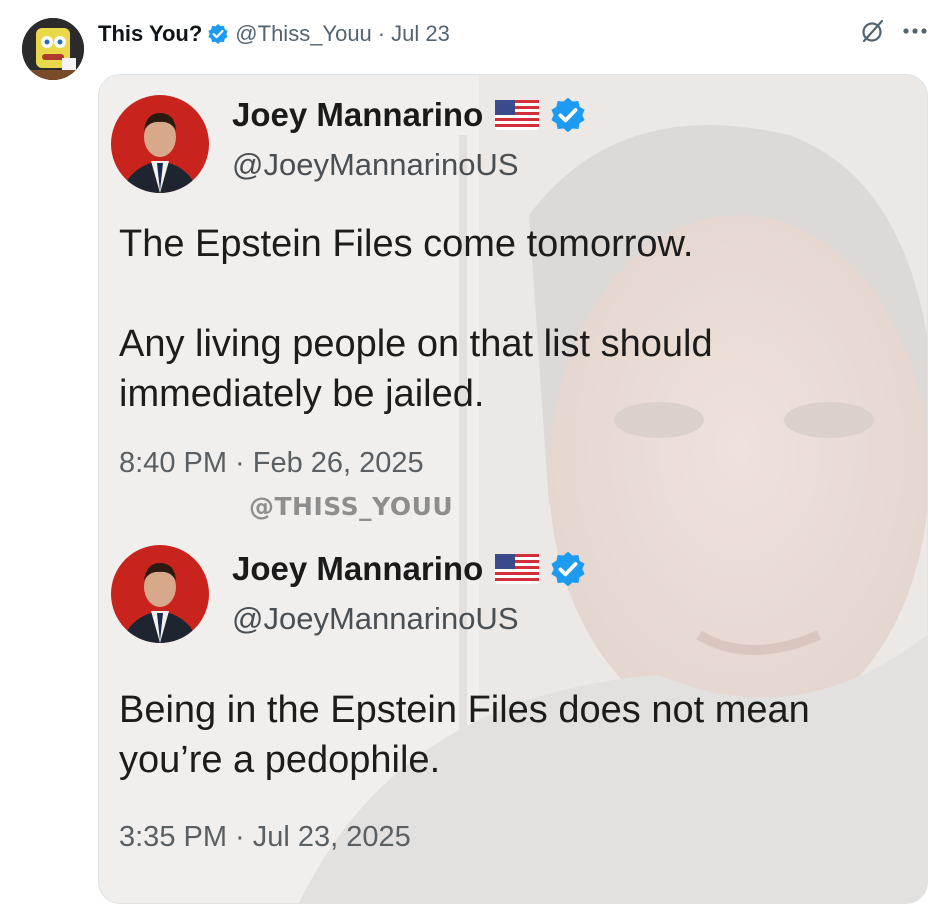 Image resolution: width=946 pixels, height=910 pixels. I want to click on quote-name-1: Joey Mannarino, so click(409, 115).